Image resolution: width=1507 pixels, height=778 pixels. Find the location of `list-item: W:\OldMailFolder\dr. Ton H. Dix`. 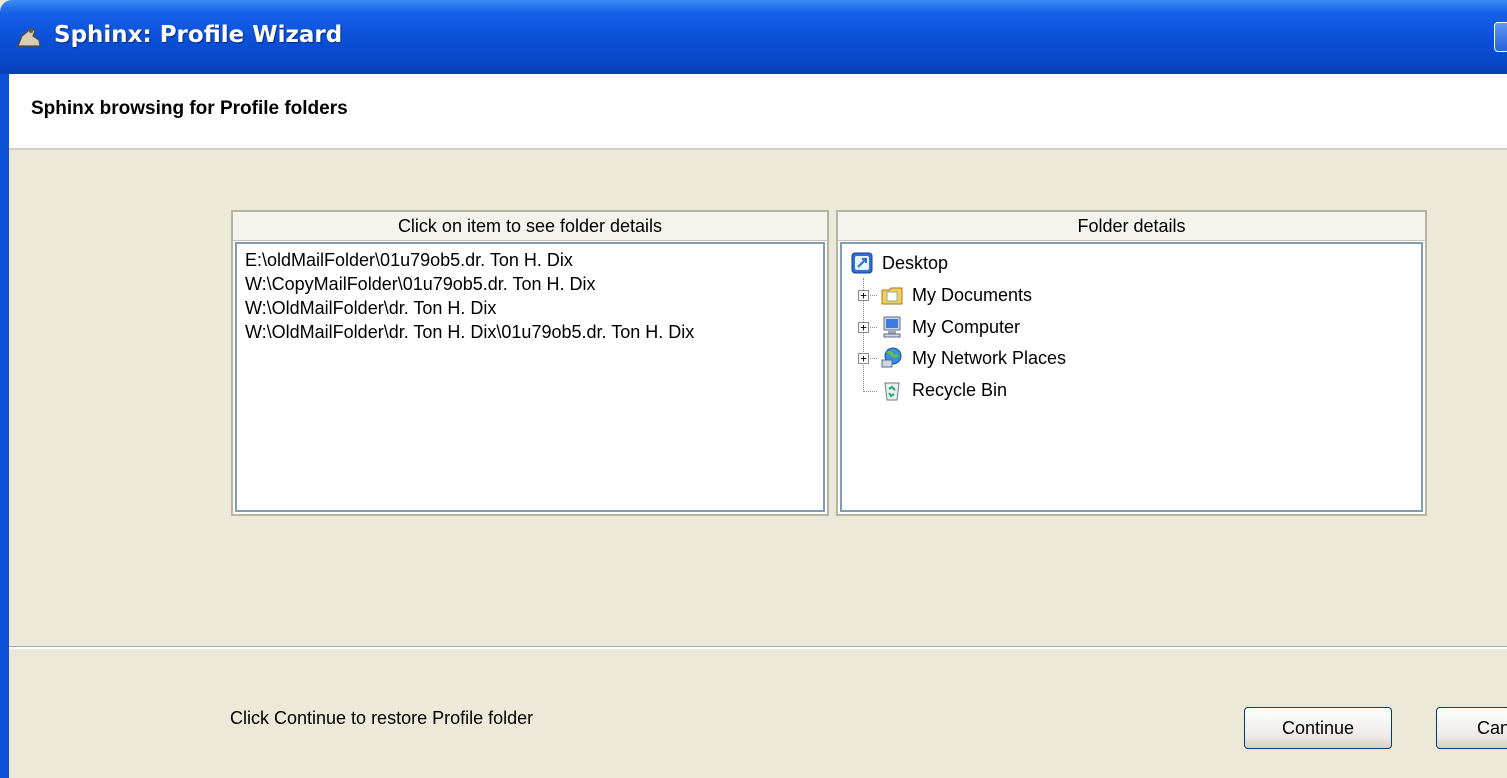

list-item: W:\OldMailFolder\dr. Ton H. Dix is located at coordinates (534, 308).